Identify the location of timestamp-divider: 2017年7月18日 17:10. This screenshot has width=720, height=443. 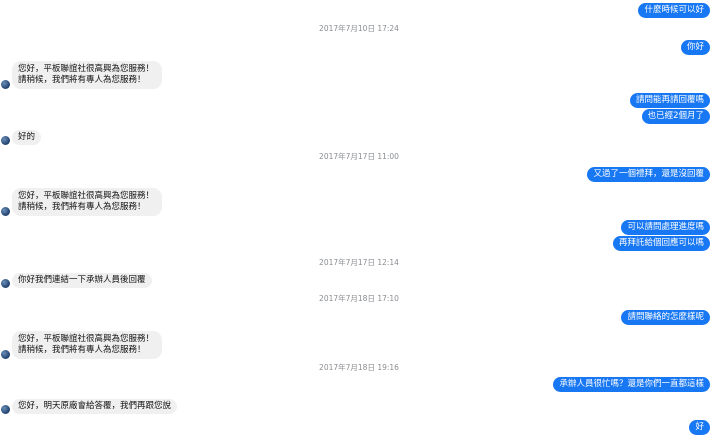
(359, 298).